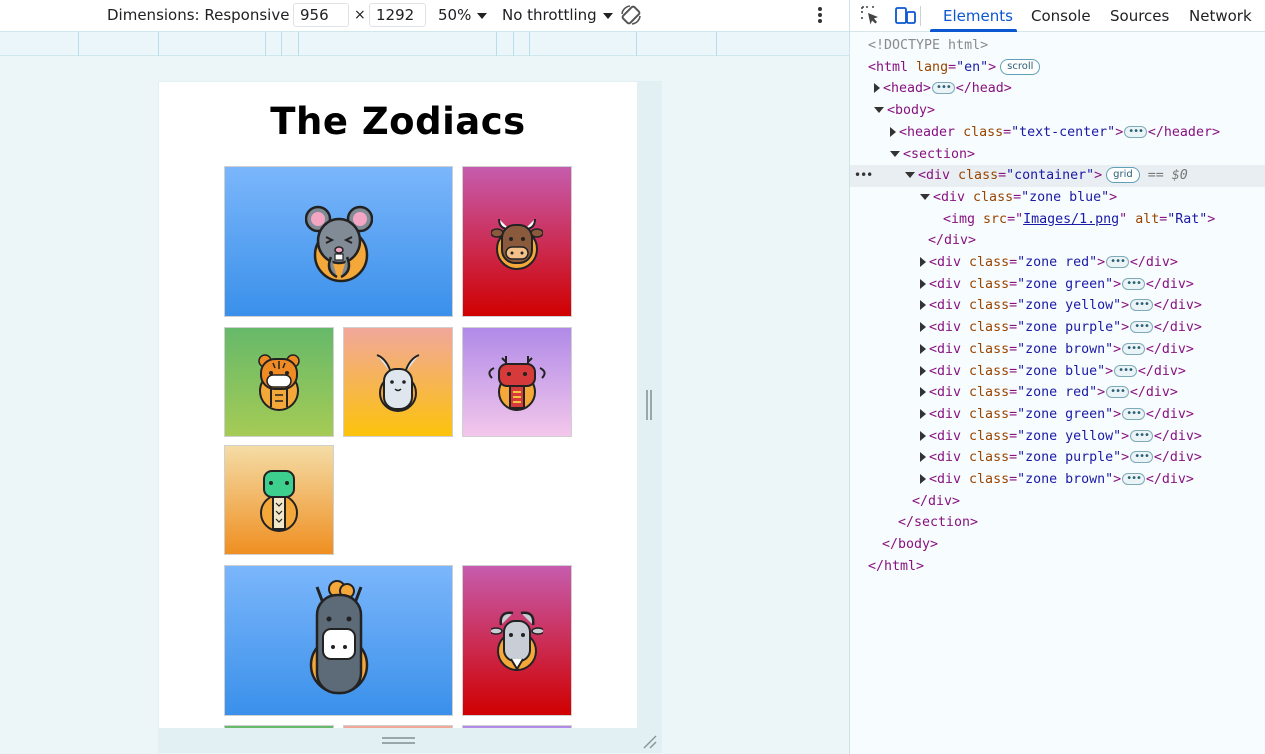  I want to click on device-toolbar-toggle-icon, so click(905, 16).